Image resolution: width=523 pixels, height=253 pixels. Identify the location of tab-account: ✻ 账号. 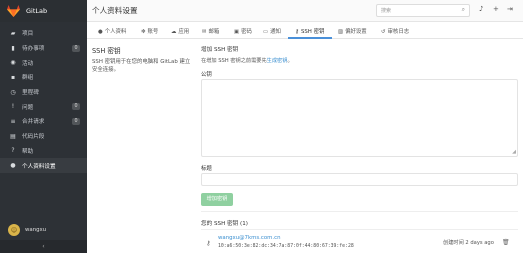
(149, 31).